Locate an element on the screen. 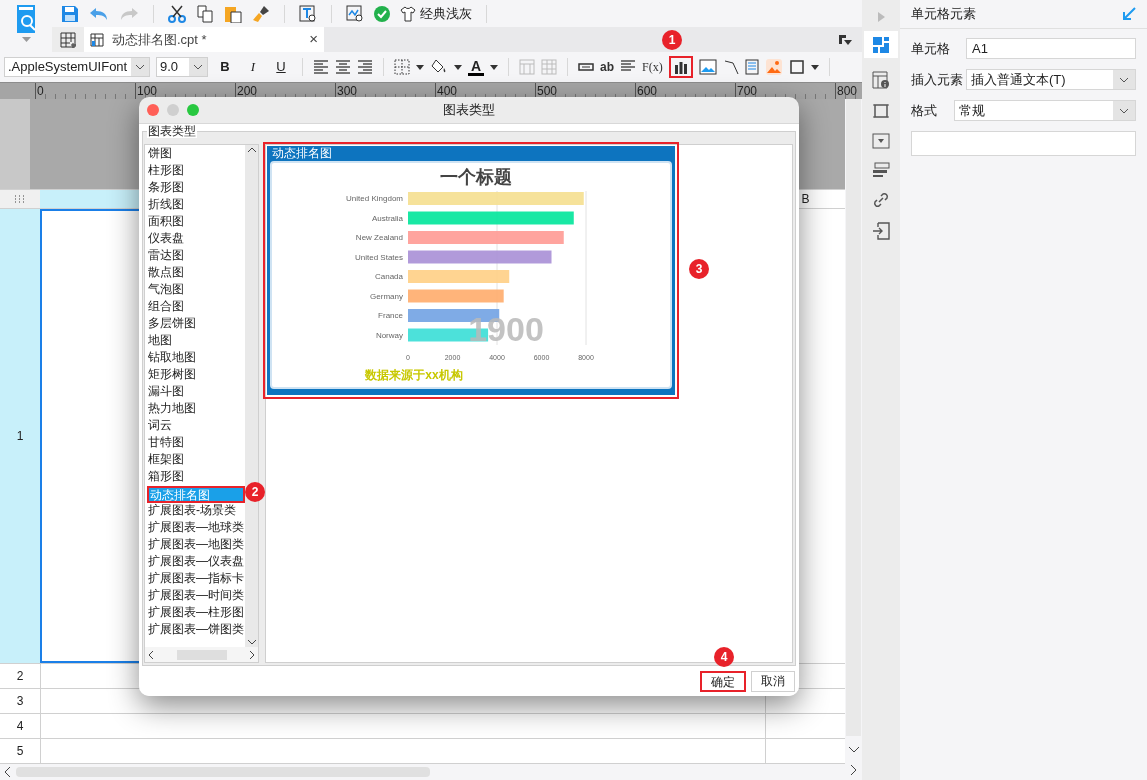  dialog-button: 确定 is located at coordinates (723, 681).